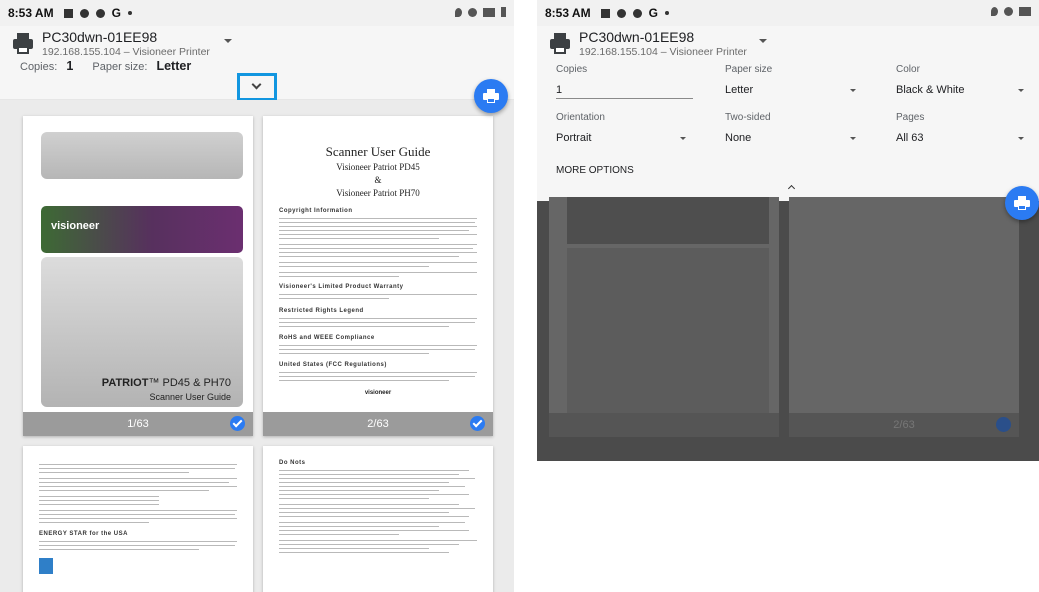  What do you see at coordinates (904, 425) in the screenshot?
I see `page-number: 2/63` at bounding box center [904, 425].